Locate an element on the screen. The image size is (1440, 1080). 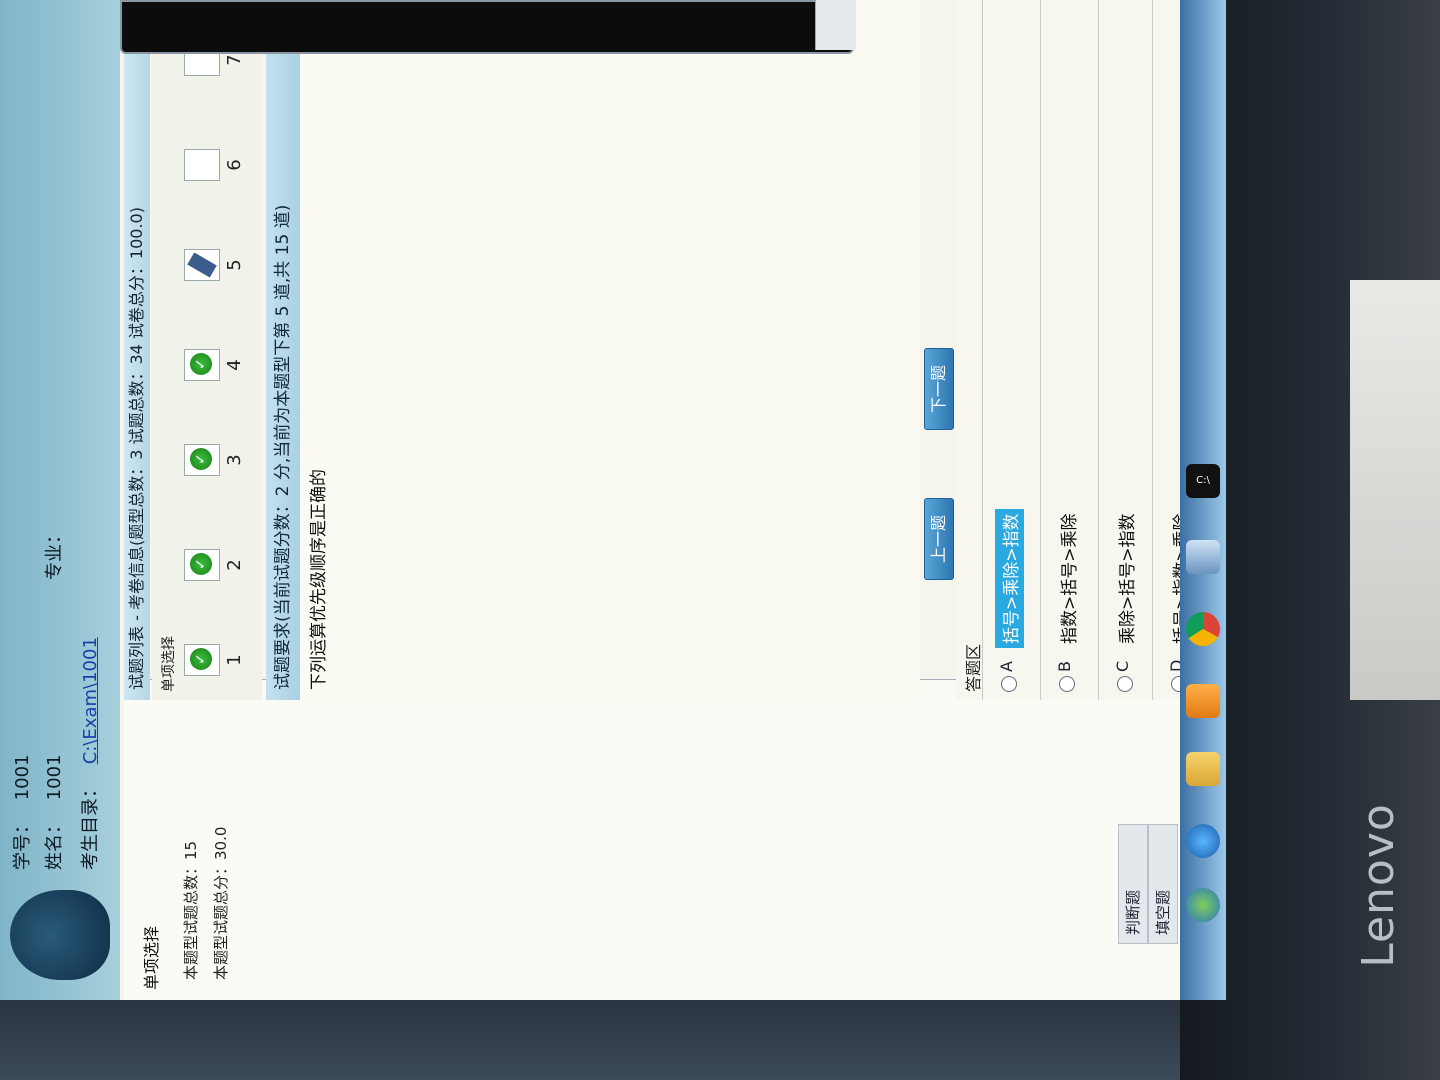
name-label: 姓名： is located at coordinates (54, 843).